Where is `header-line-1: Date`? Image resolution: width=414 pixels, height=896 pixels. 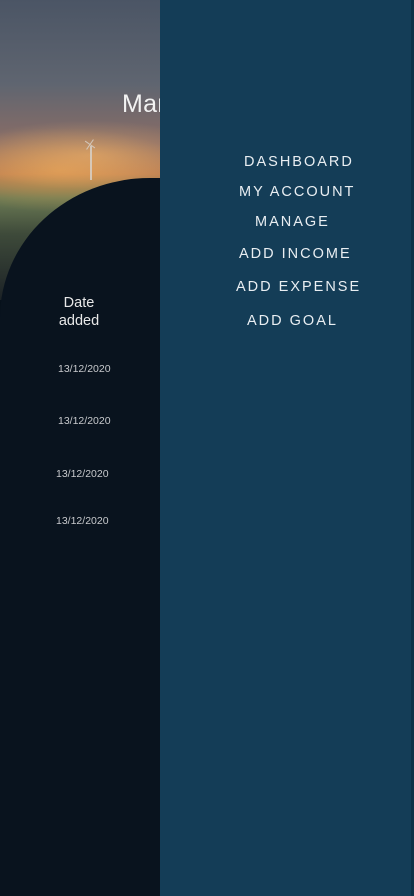
header-line-1: Date is located at coordinates (79, 303).